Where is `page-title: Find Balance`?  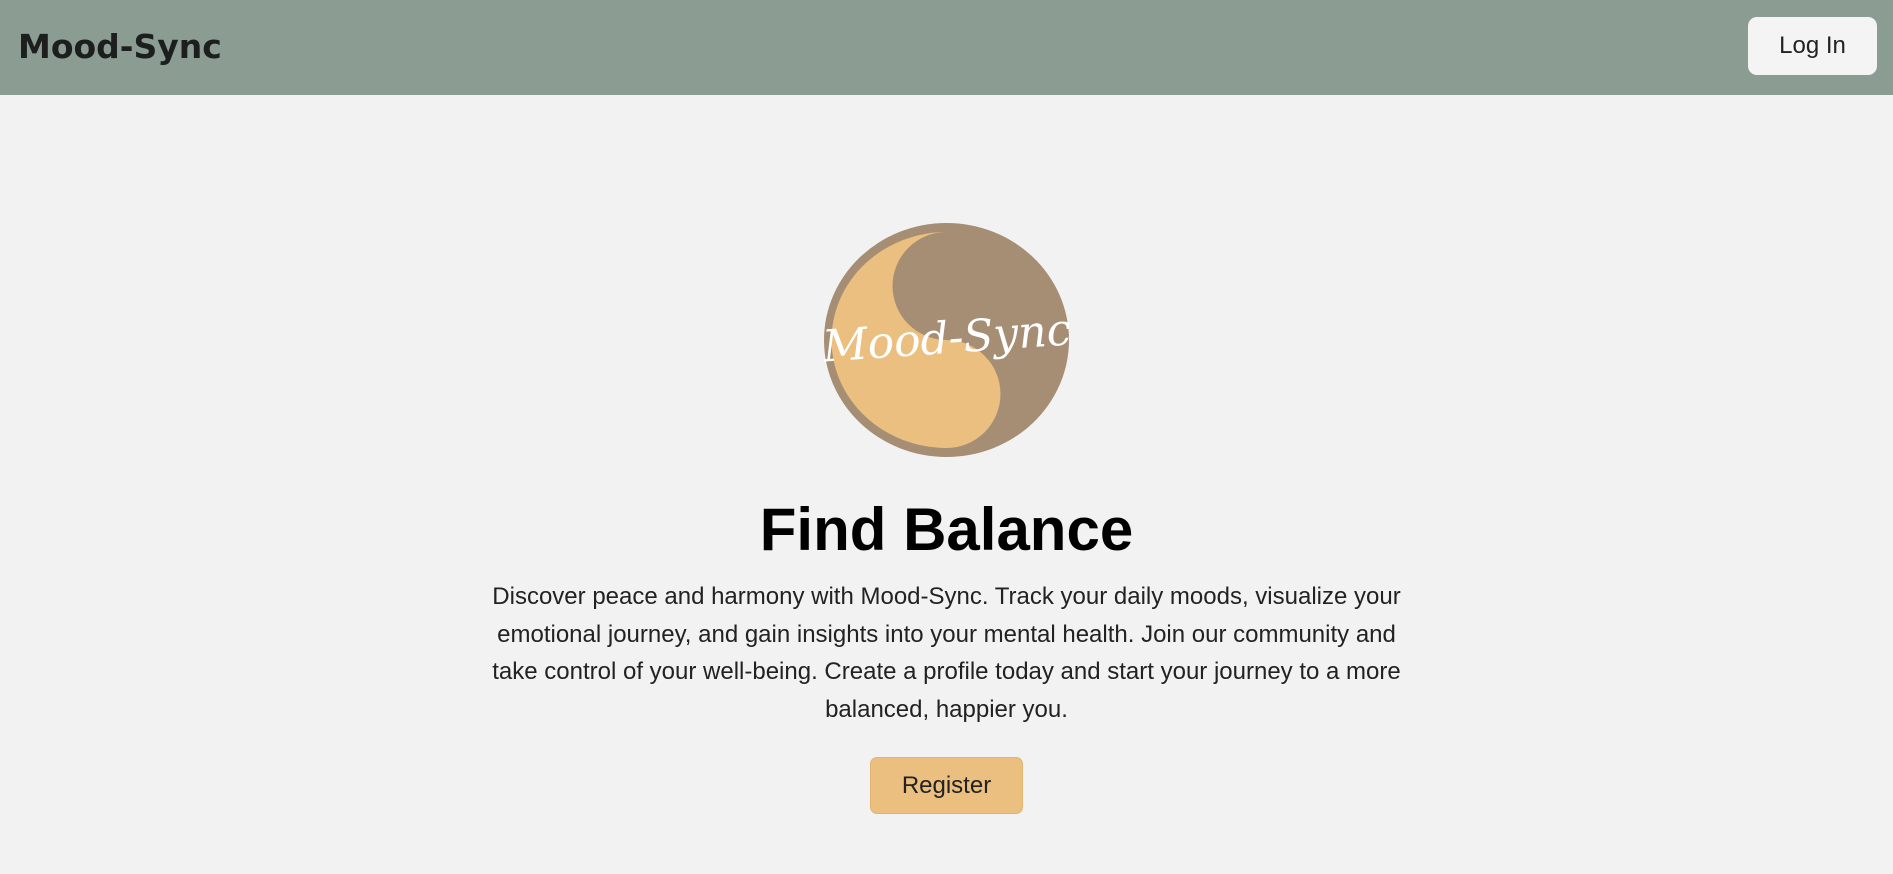
page-title: Find Balance is located at coordinates (946, 529).